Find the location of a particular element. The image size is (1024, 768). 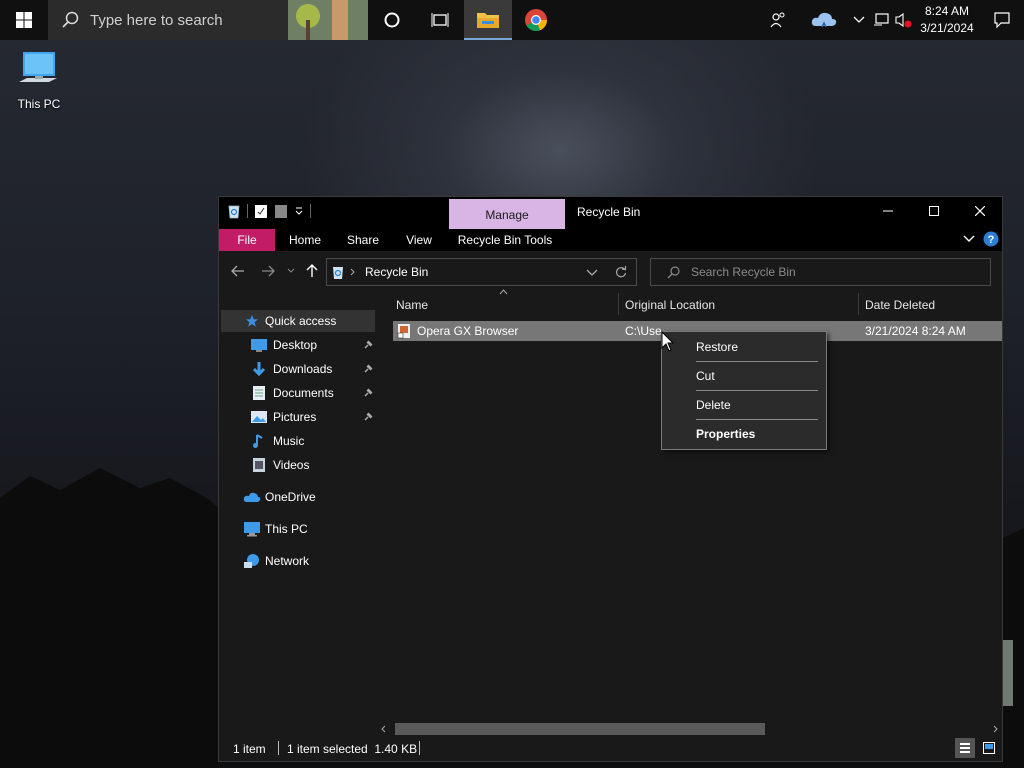

help-icon: ? is located at coordinates (991, 239).